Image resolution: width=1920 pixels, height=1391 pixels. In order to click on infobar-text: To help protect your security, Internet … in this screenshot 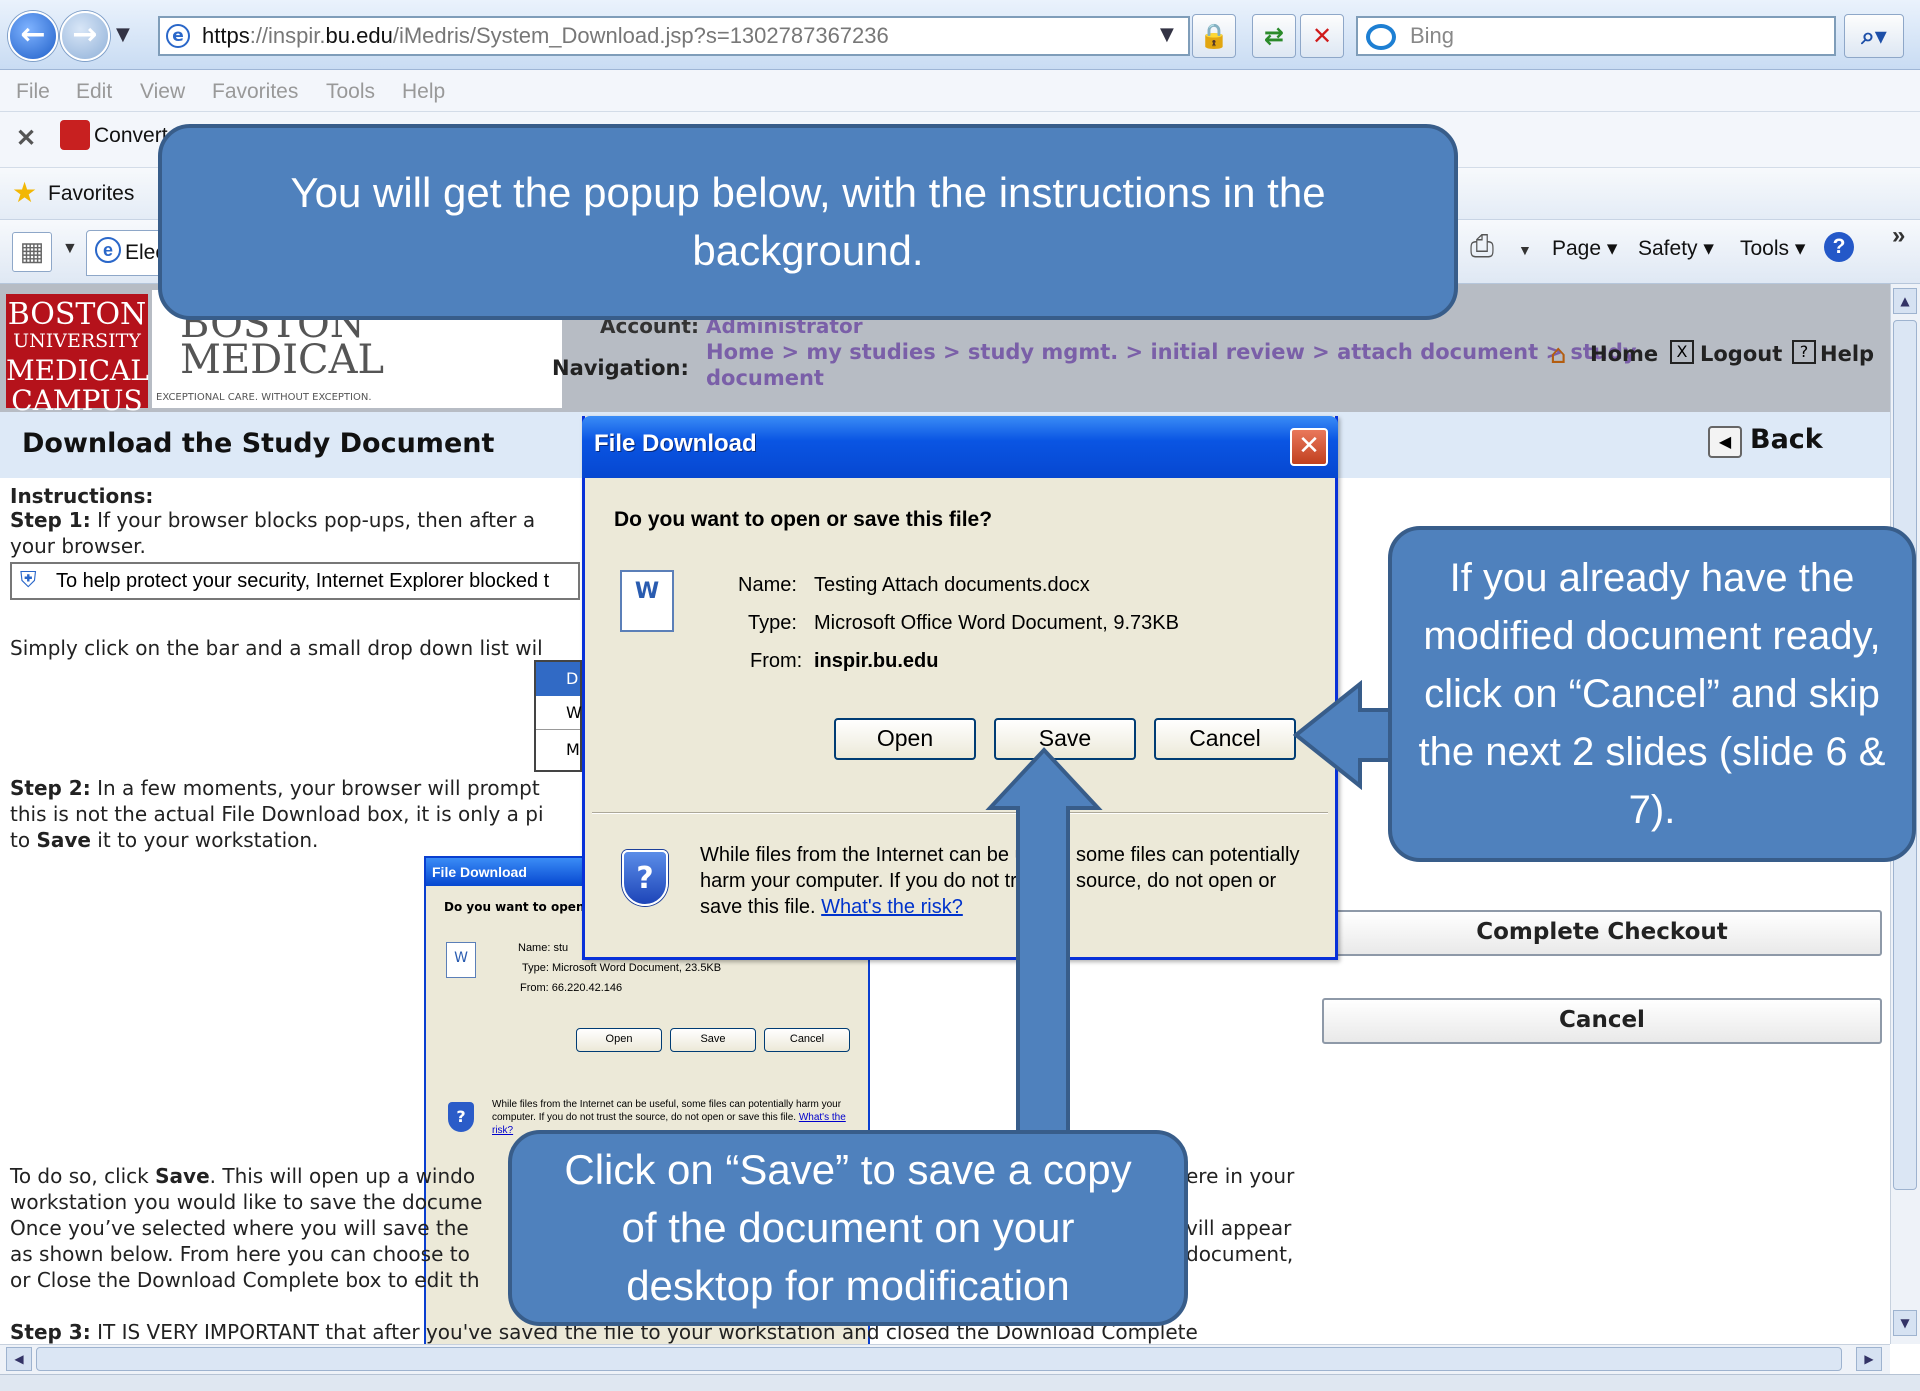, I will do `click(303, 581)`.